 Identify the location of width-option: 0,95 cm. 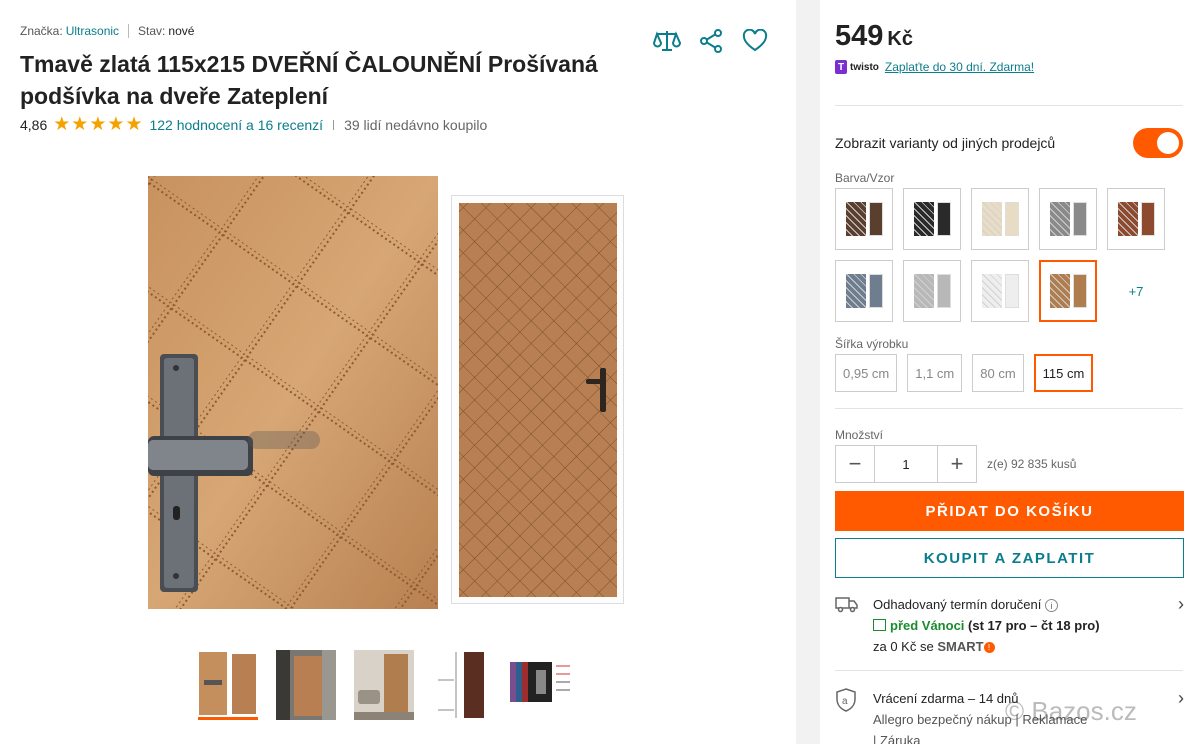
(866, 373).